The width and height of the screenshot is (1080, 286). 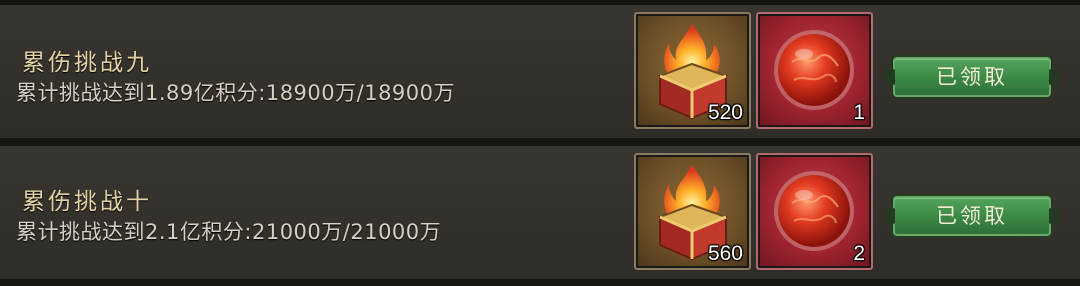 What do you see at coordinates (814, 211) in the screenshot?
I see `reward-slot-red-orb: 2` at bounding box center [814, 211].